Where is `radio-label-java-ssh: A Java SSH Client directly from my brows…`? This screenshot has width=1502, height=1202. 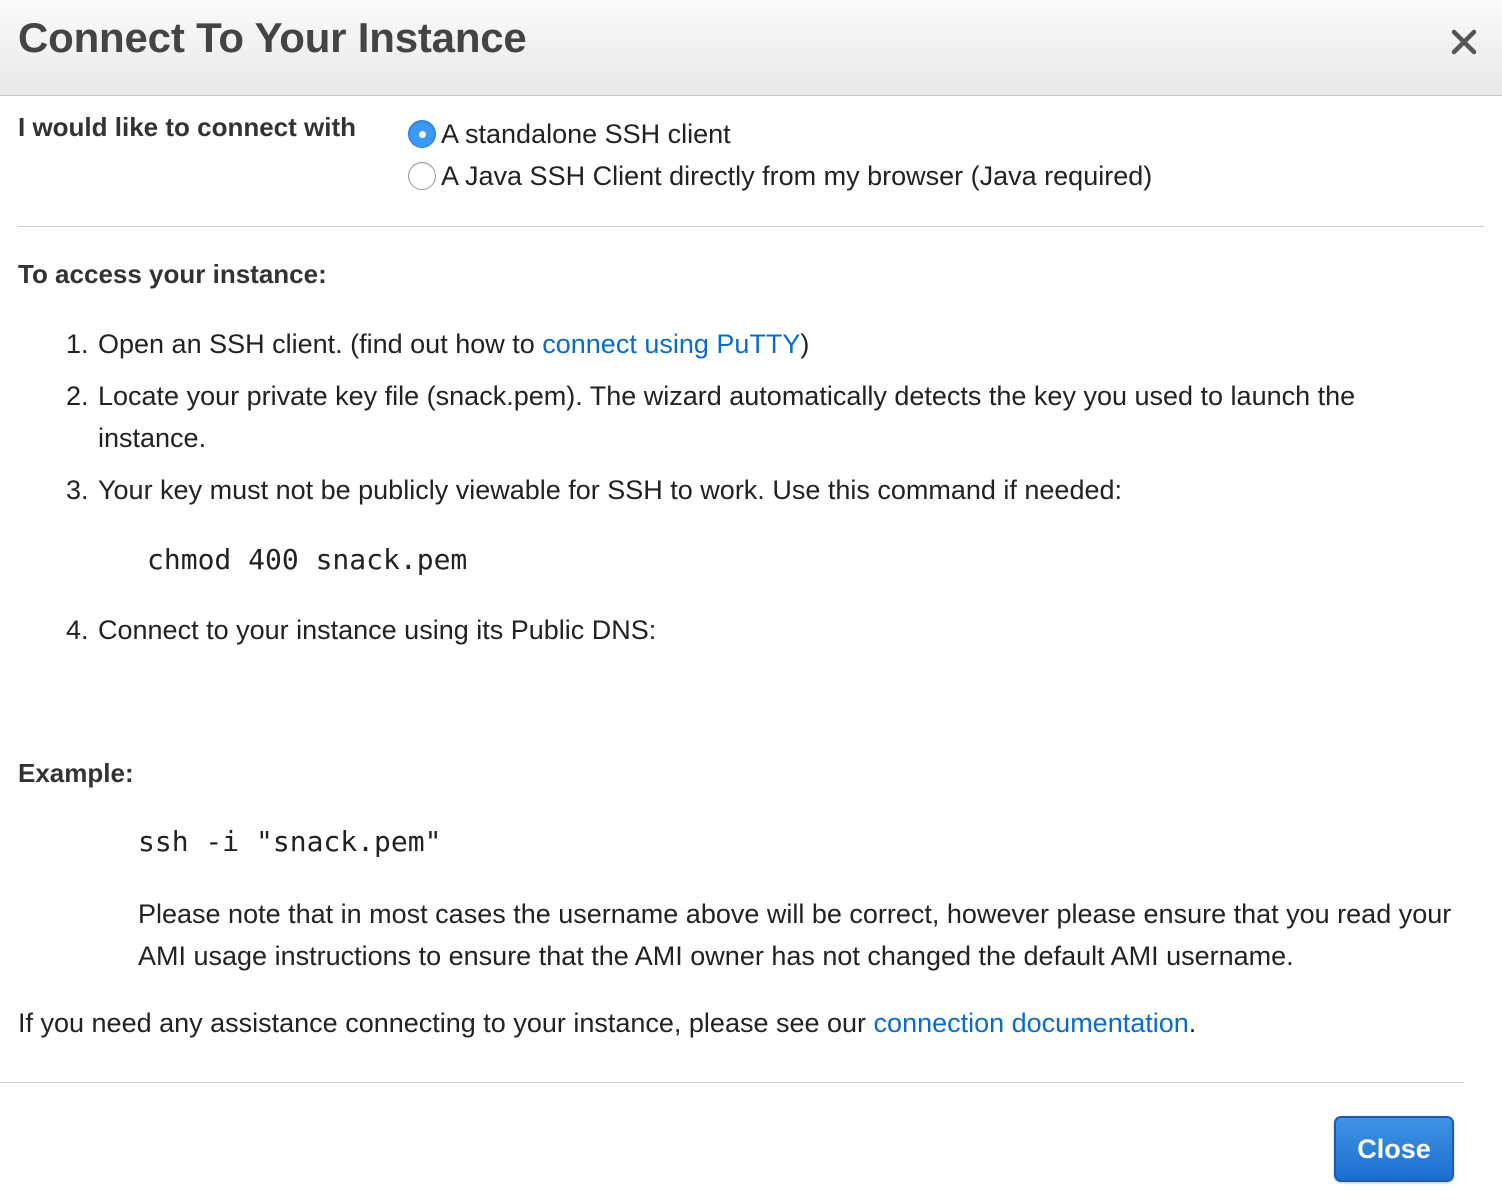
radio-label-java-ssh: A Java SSH Client directly from my brows… is located at coordinates (797, 175).